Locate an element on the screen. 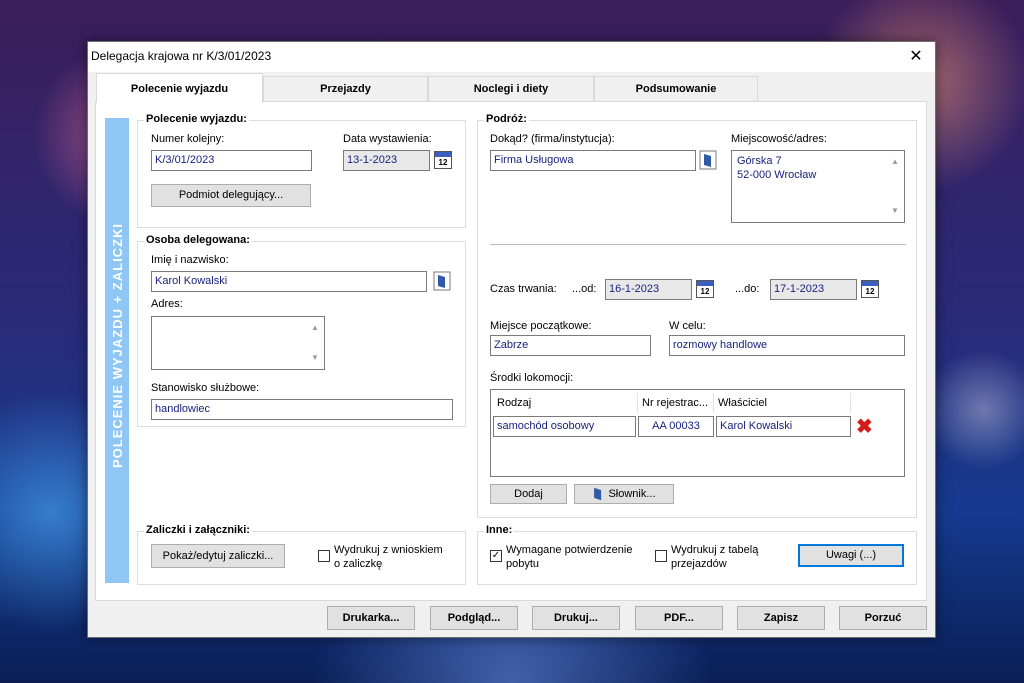 Image resolution: width=1024 pixels, height=683 pixels. wydrukuj-z-tabela-label-1: Wydrukuj z tabelą is located at coordinates (715, 550).